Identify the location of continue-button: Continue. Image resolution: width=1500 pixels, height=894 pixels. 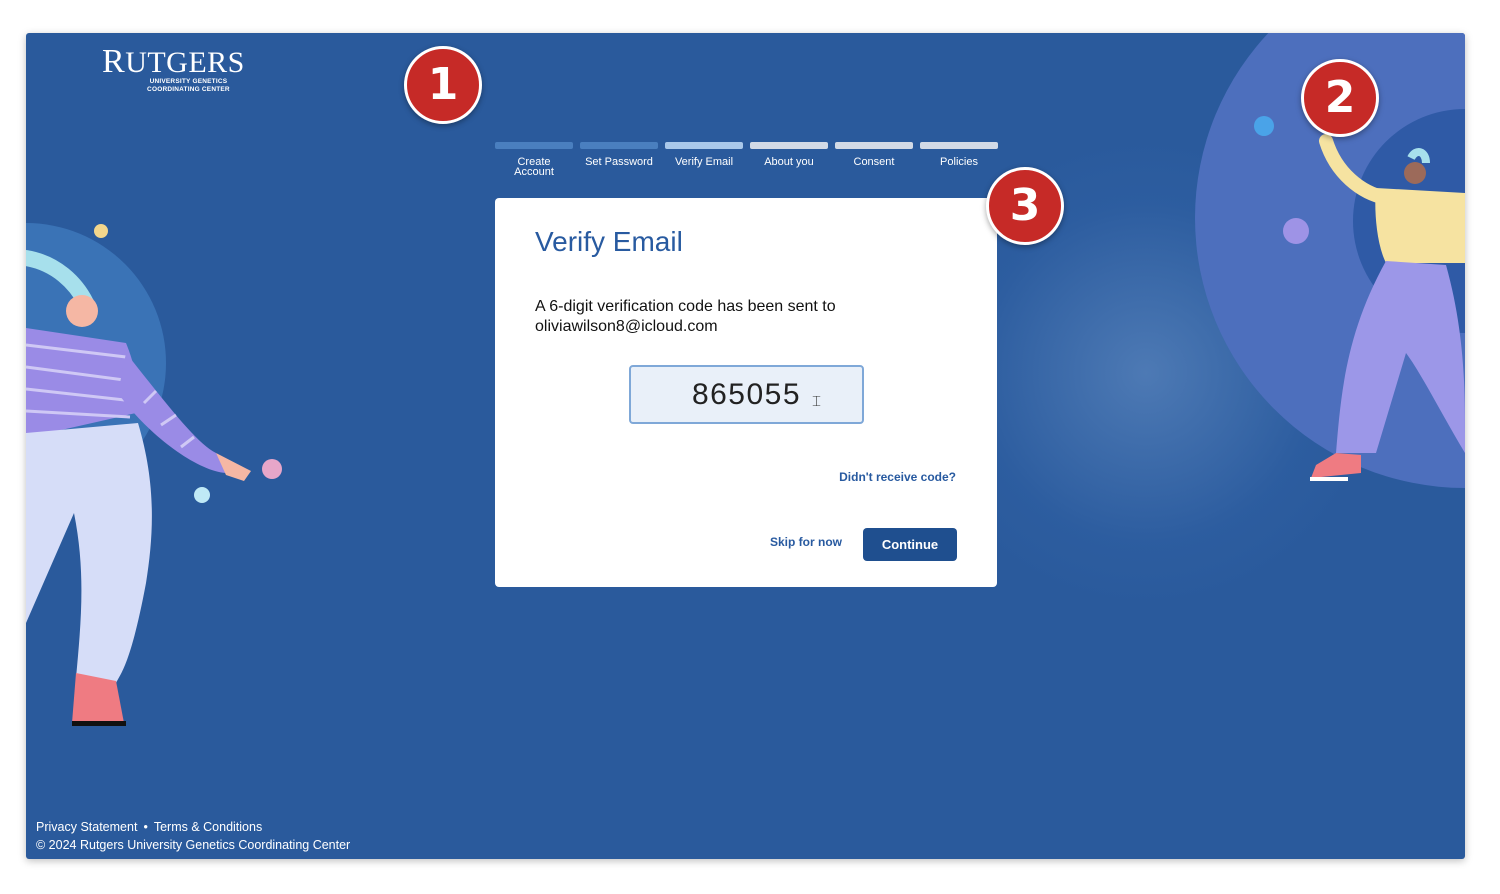
(910, 544).